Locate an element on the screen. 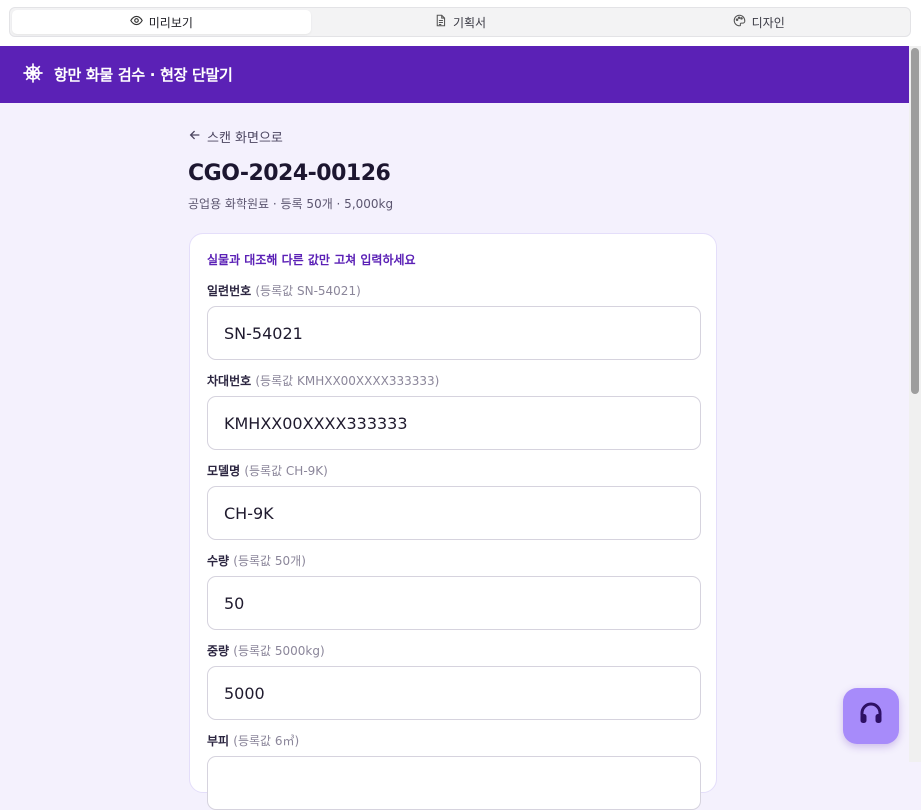  field-label-quantity: 수량 (등록값 50개) is located at coordinates (256, 560).